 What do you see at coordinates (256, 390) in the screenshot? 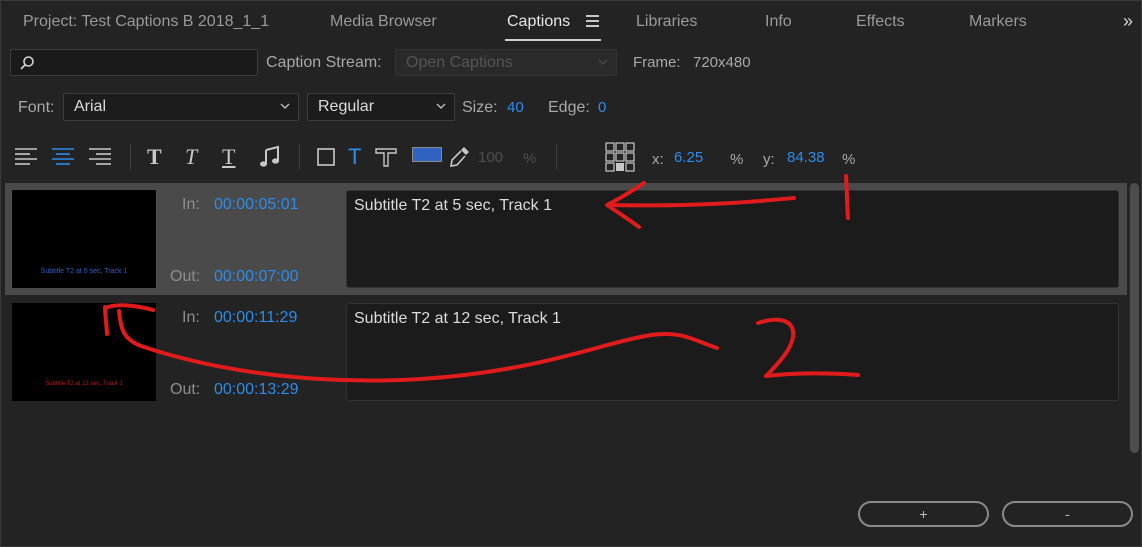
I see `out-timecode: 00:00:13:29` at bounding box center [256, 390].